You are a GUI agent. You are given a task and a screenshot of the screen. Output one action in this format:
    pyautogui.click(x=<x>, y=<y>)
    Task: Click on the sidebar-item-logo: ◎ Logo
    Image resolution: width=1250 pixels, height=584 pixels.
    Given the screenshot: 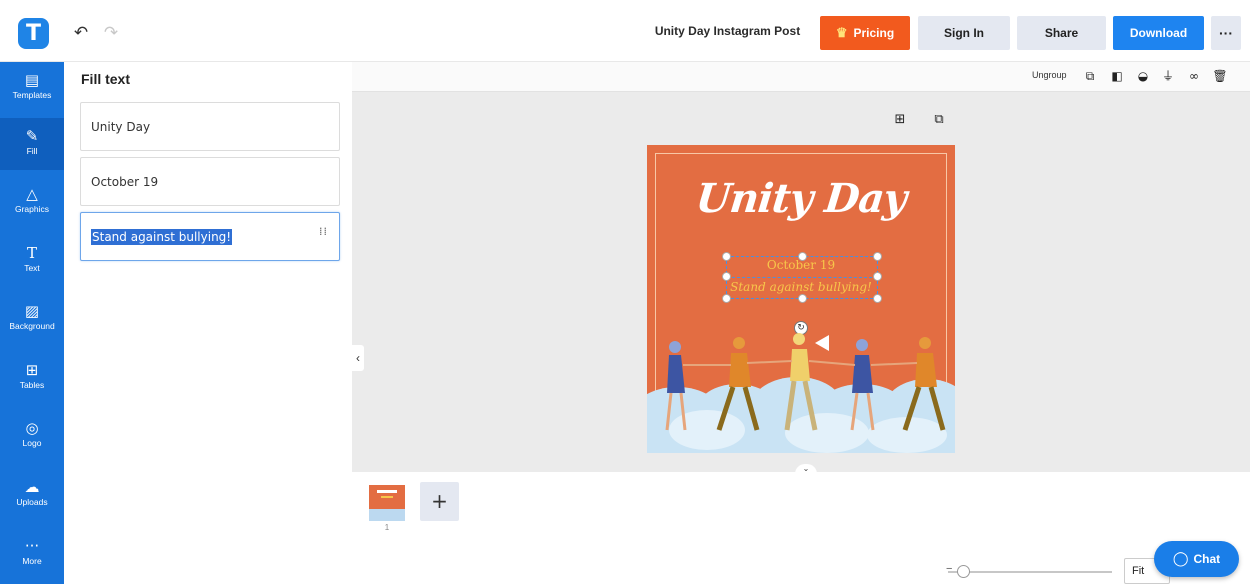 What is the action you would take?
    pyautogui.click(x=32, y=436)
    